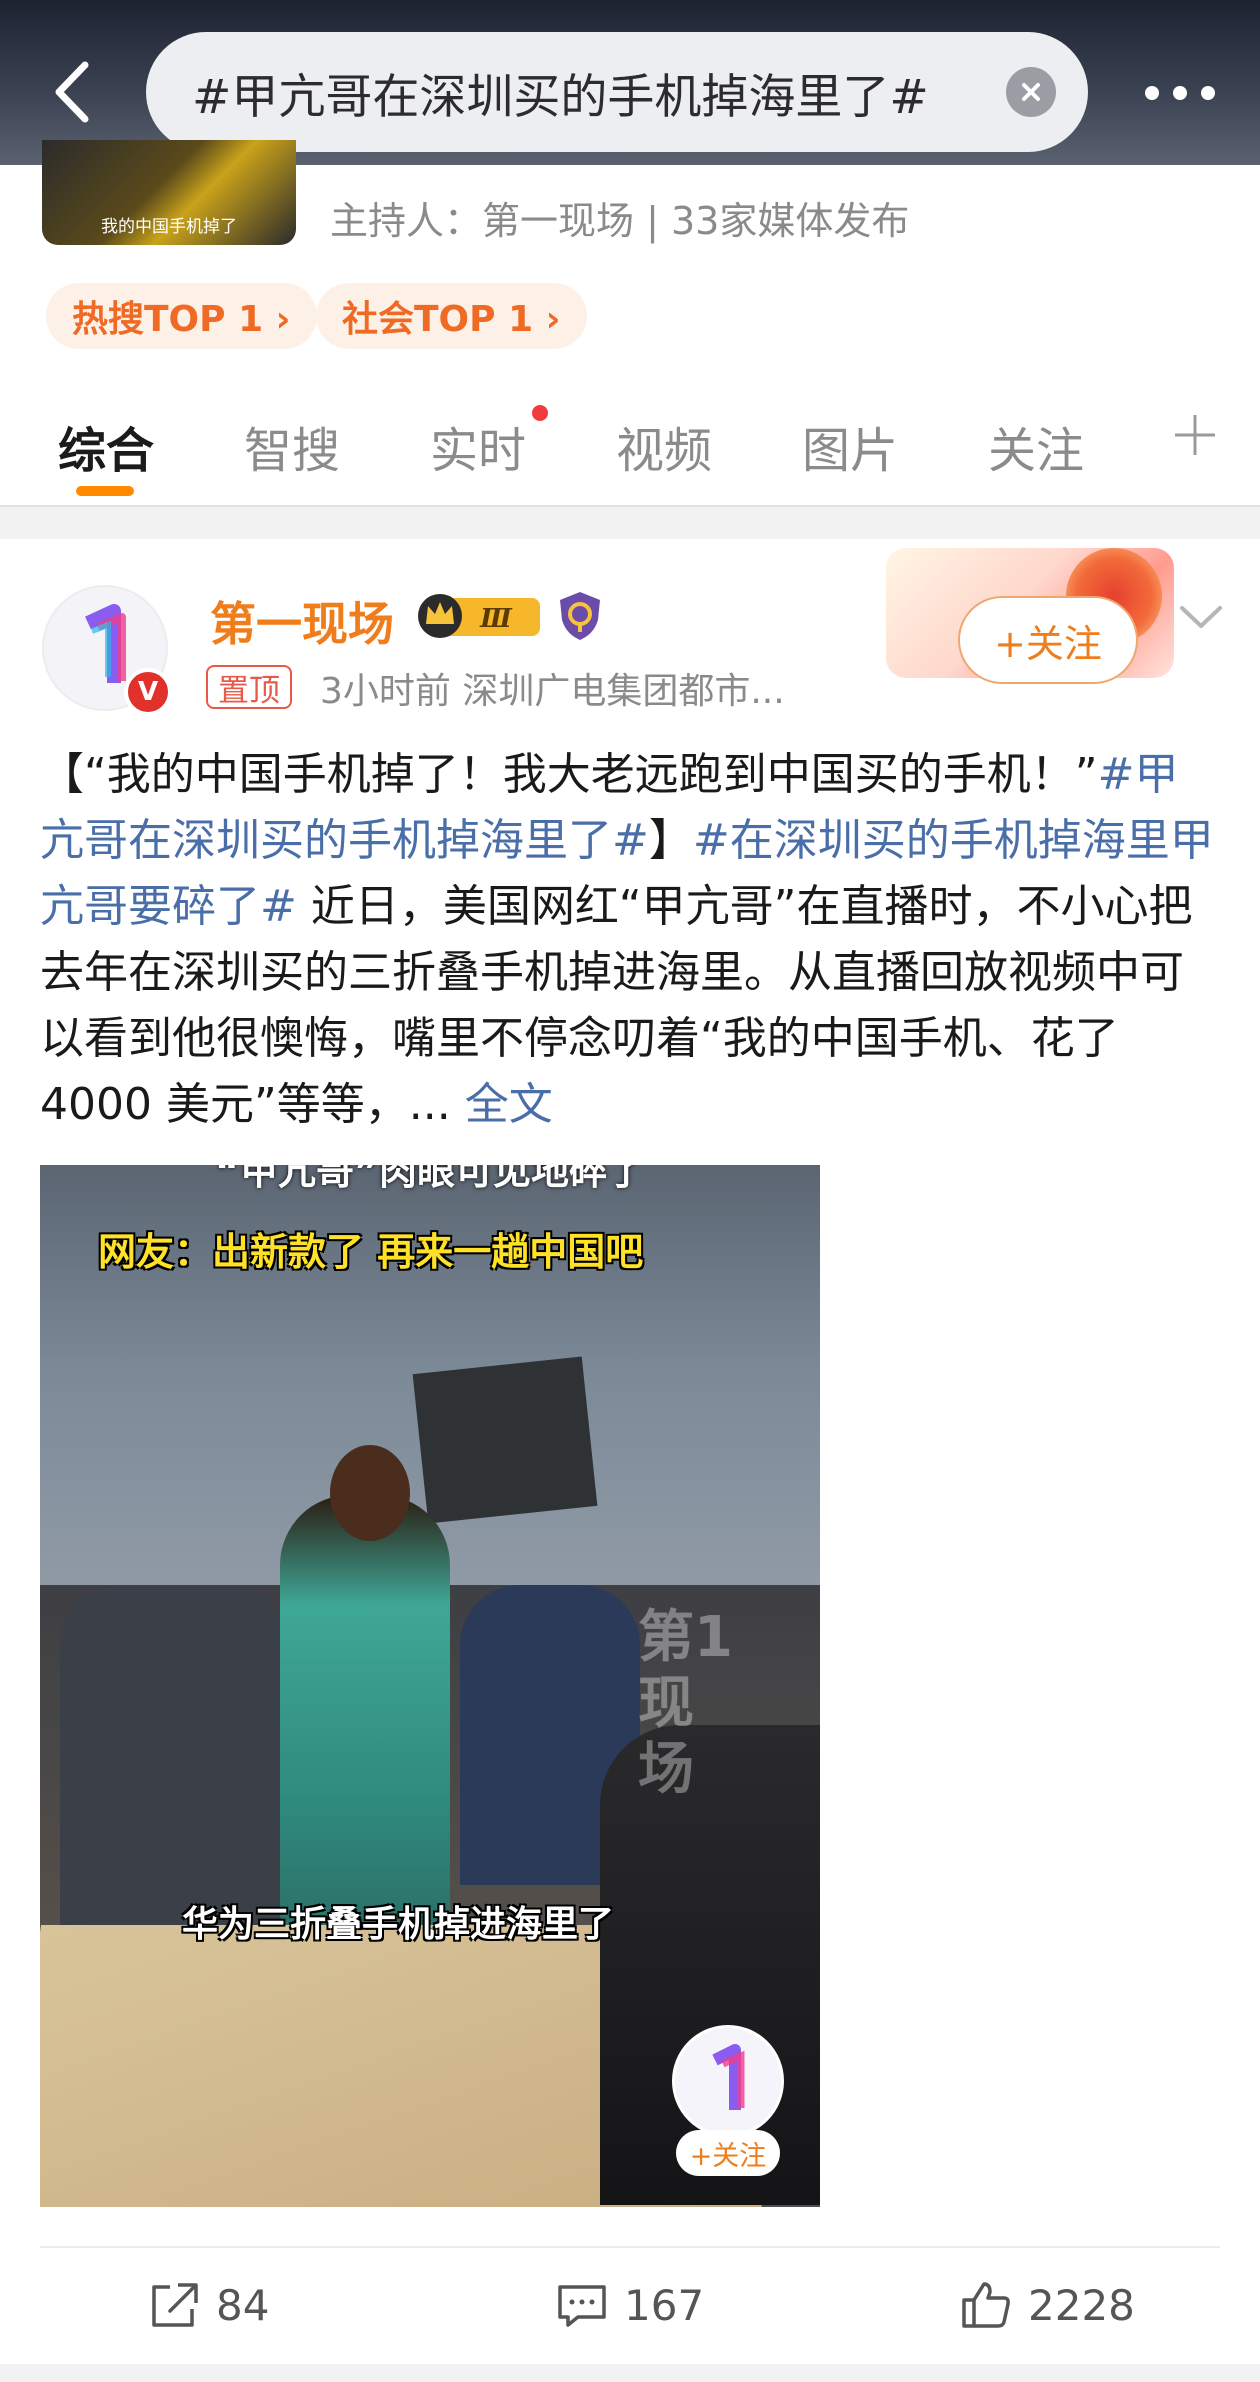 The image size is (1260, 2382). What do you see at coordinates (1036, 446) in the screenshot?
I see `tab-following: 关注` at bounding box center [1036, 446].